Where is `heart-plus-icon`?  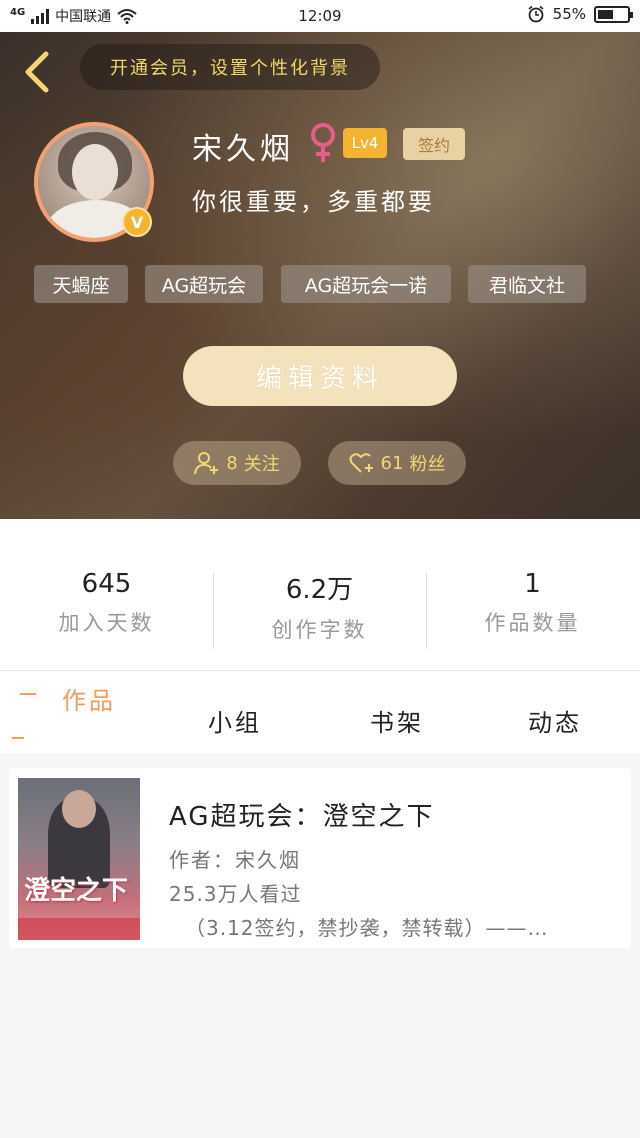
heart-plus-icon is located at coordinates (361, 463).